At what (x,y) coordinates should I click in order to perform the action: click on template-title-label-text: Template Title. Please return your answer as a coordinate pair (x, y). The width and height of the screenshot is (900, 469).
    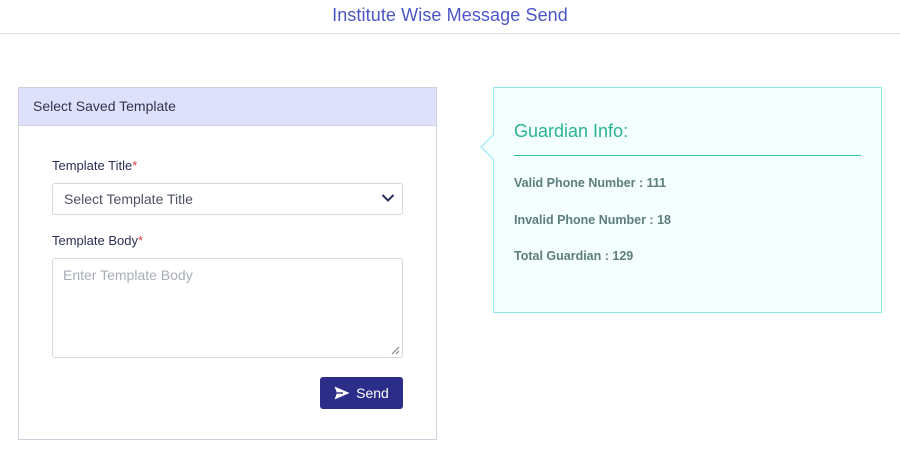
    Looking at the image, I should click on (92, 165).